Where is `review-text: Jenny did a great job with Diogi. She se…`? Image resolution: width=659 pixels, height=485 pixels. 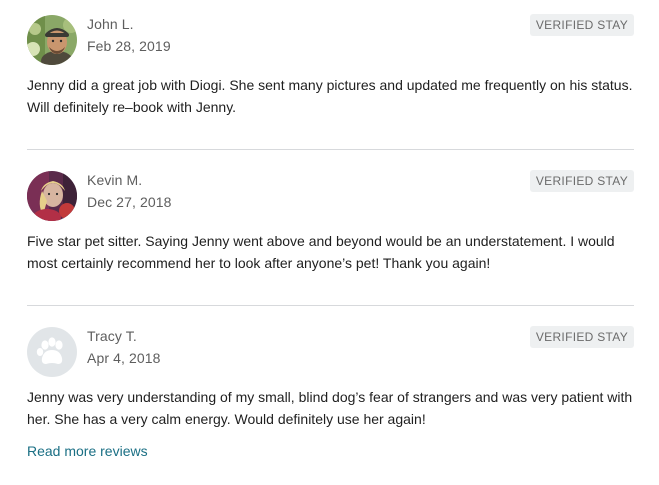
review-text: Jenny did a great job with Diogi. She se… is located at coordinates (330, 96).